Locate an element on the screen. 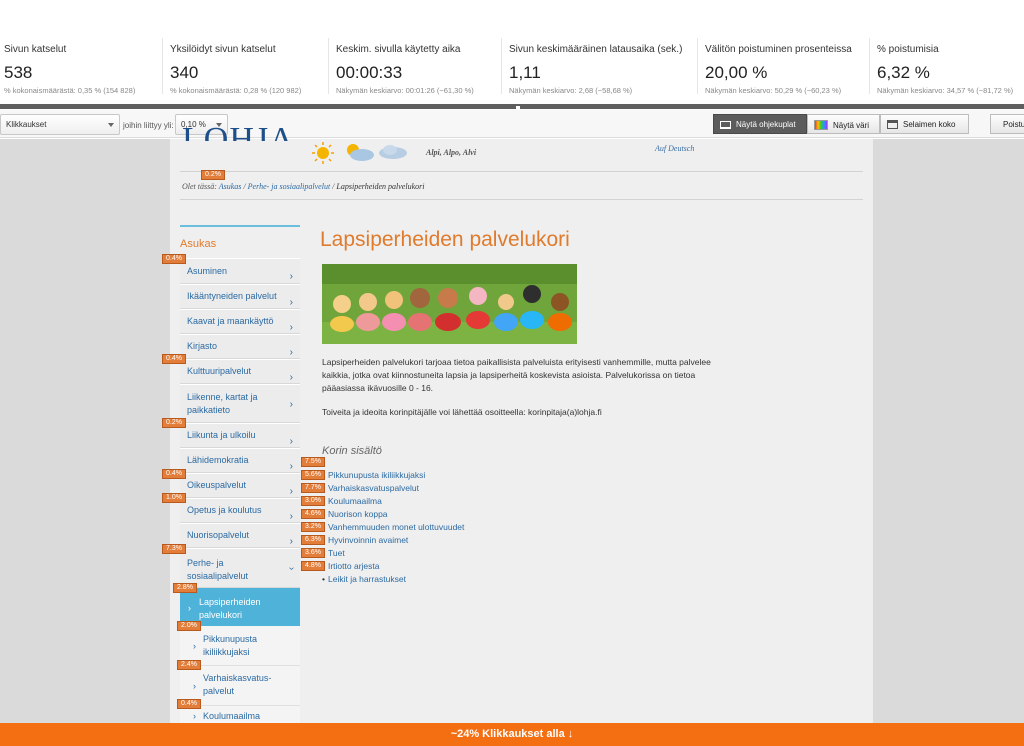  breadcrumb-link-asukas: Asukas is located at coordinates (230, 186).